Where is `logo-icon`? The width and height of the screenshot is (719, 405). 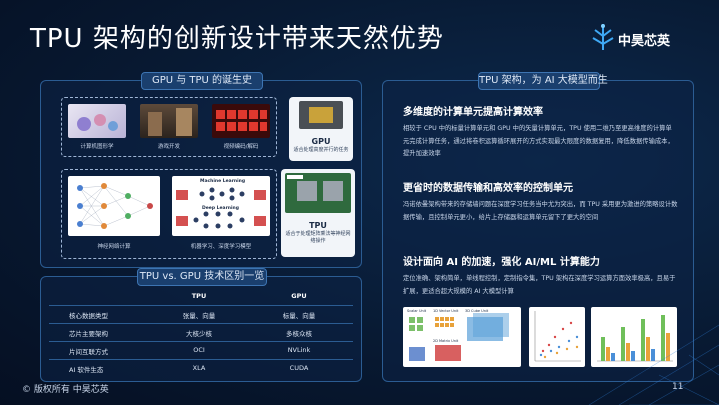
logo-icon is located at coordinates (603, 37).